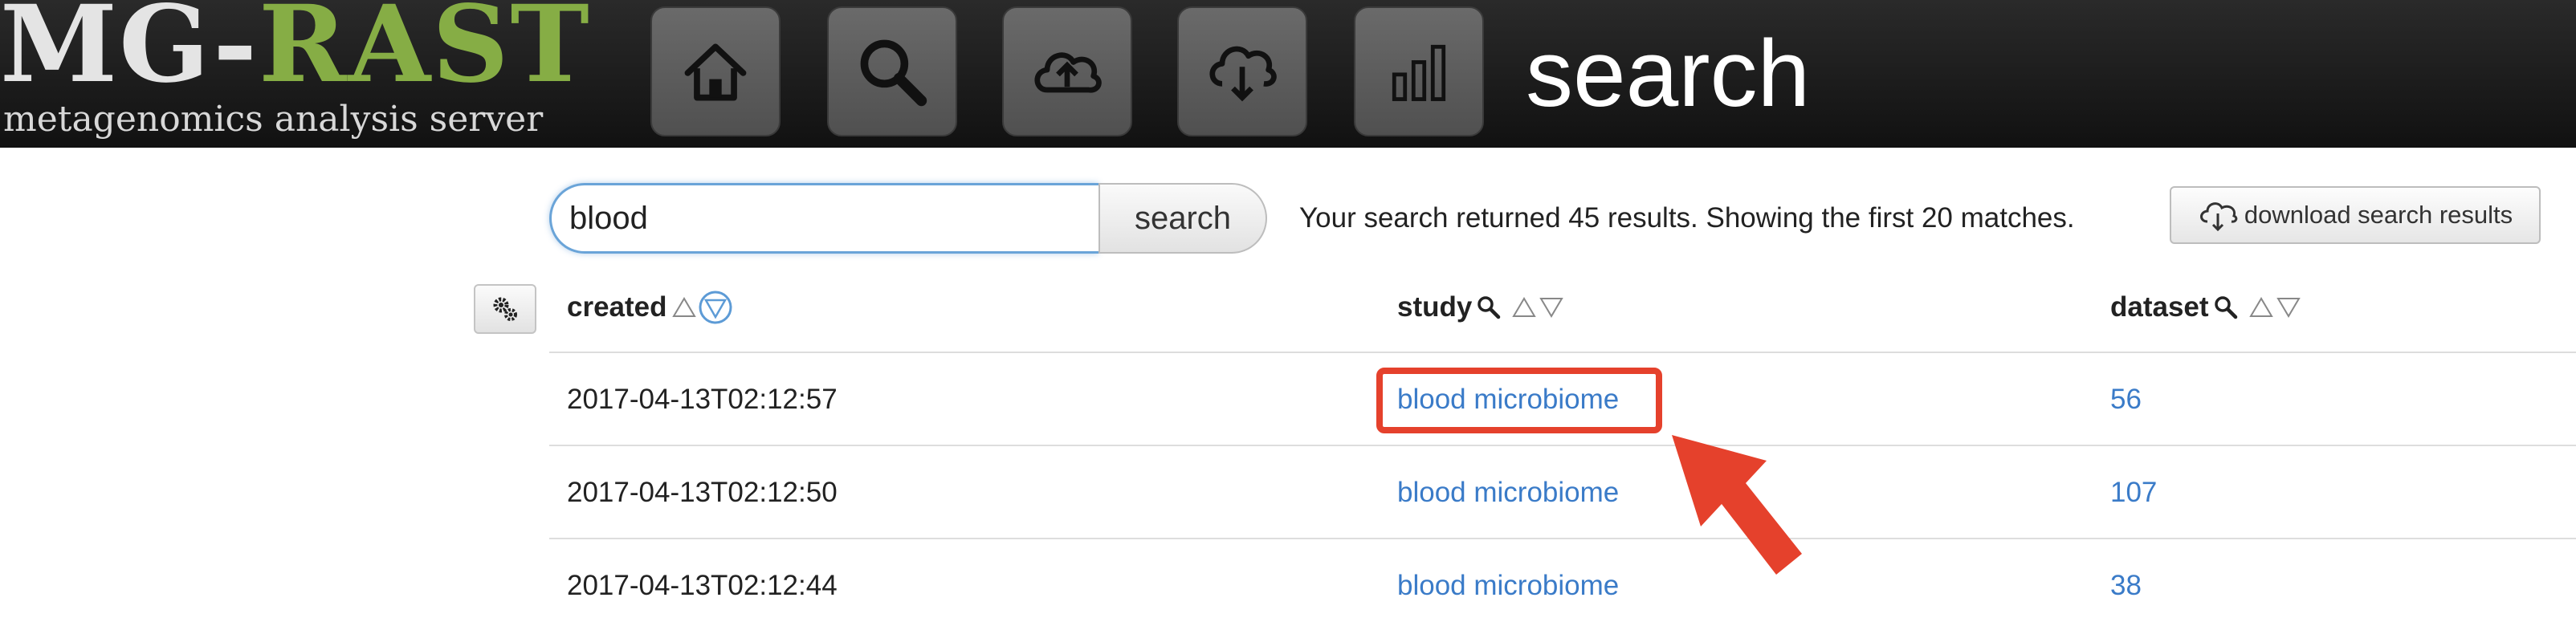 The height and width of the screenshot is (626, 2576). I want to click on logo-accent-text: RAST, so click(425, 53).